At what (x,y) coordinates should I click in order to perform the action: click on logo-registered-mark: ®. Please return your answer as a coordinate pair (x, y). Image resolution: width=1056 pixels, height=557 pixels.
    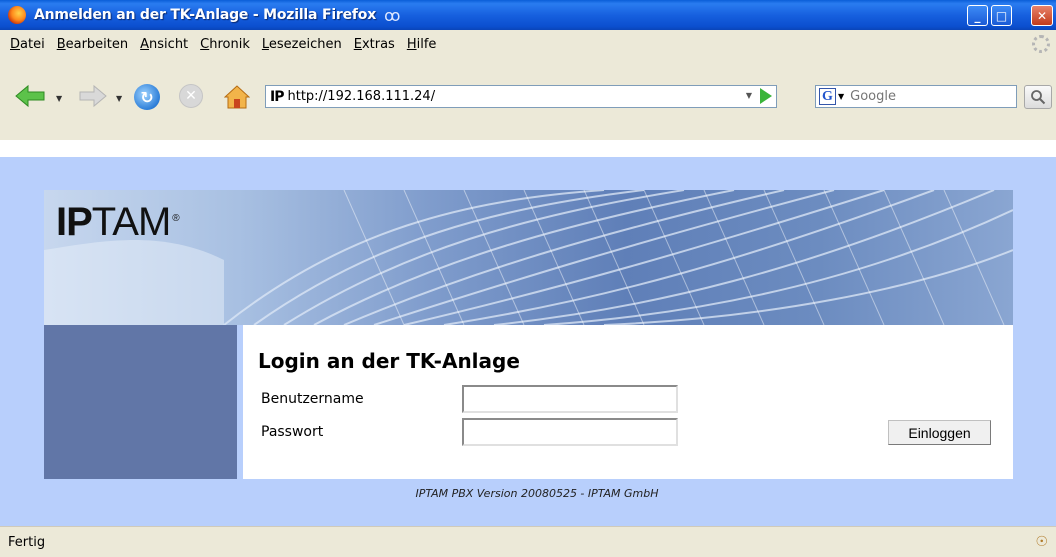
    Looking at the image, I should click on (175, 218).